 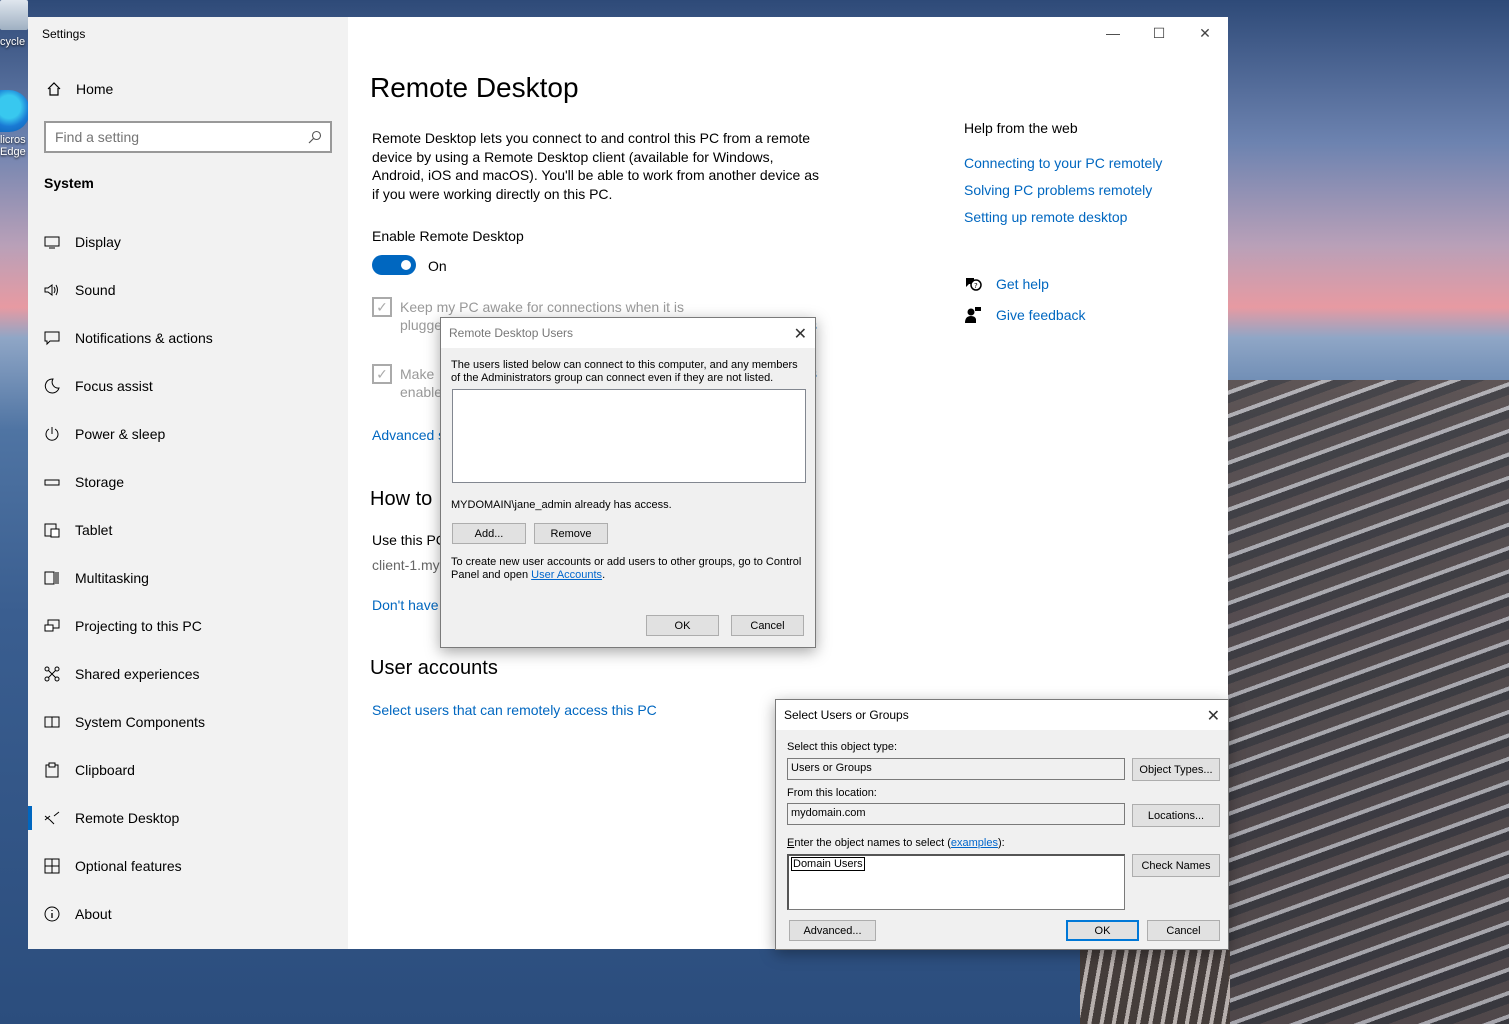 I want to click on sidebar-item-label: System Components, so click(x=140, y=722).